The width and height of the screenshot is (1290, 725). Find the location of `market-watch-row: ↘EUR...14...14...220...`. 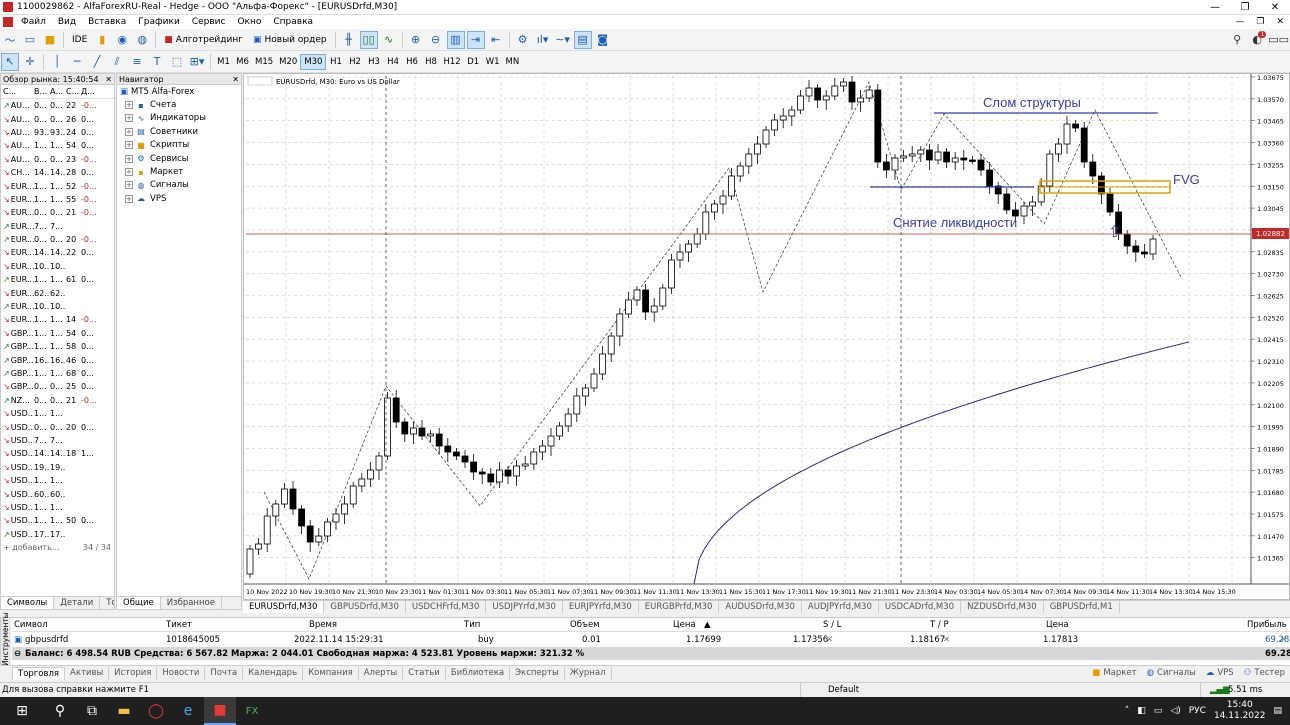

market-watch-row: ↘EUR...14...14...220... is located at coordinates (57, 252).